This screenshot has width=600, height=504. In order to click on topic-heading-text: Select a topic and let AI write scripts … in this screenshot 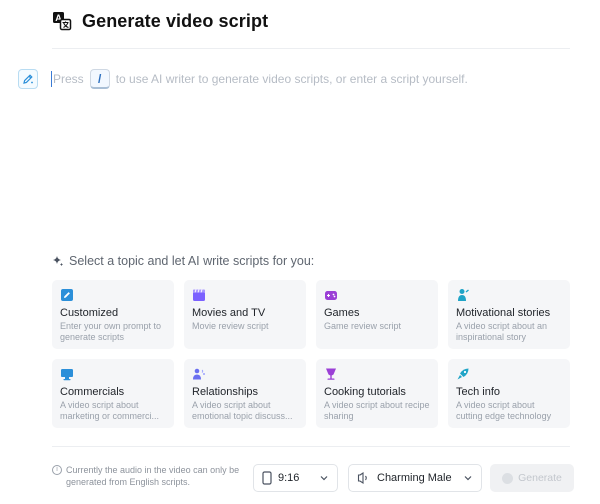, I will do `click(192, 261)`.